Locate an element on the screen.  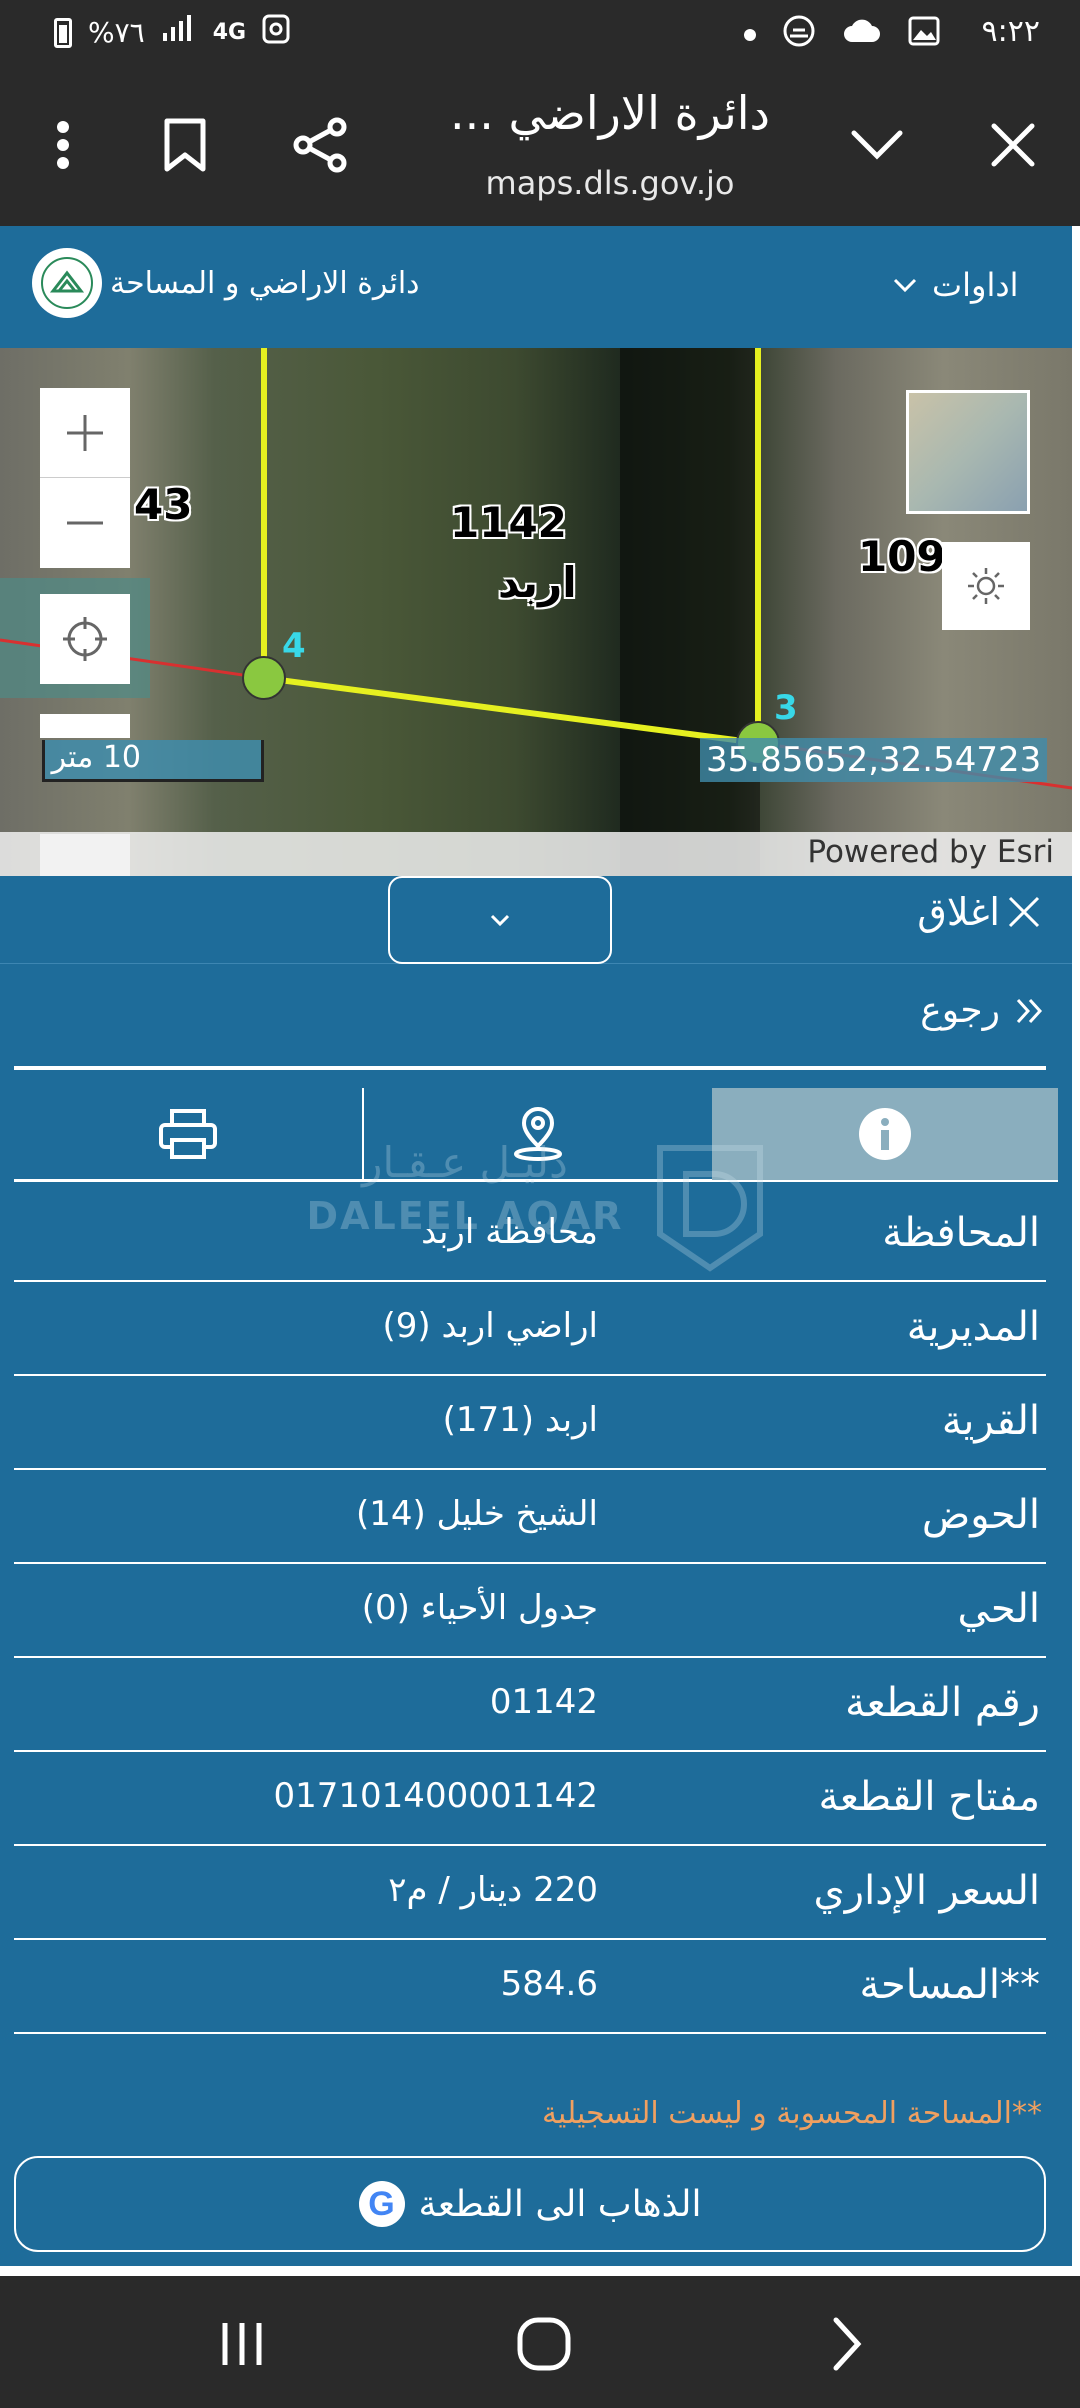
google-icon: G is located at coordinates (381, 2204).